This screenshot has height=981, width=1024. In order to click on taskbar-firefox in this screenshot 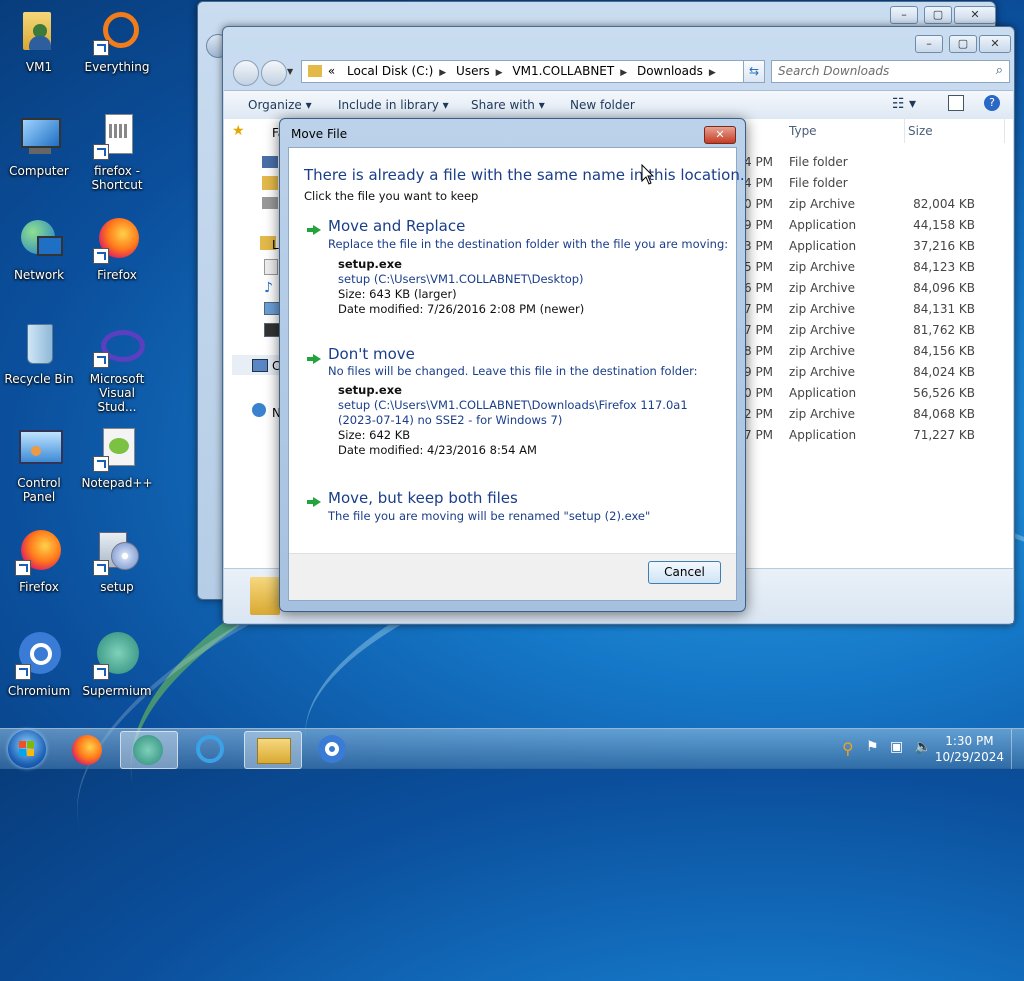, I will do `click(88, 749)`.